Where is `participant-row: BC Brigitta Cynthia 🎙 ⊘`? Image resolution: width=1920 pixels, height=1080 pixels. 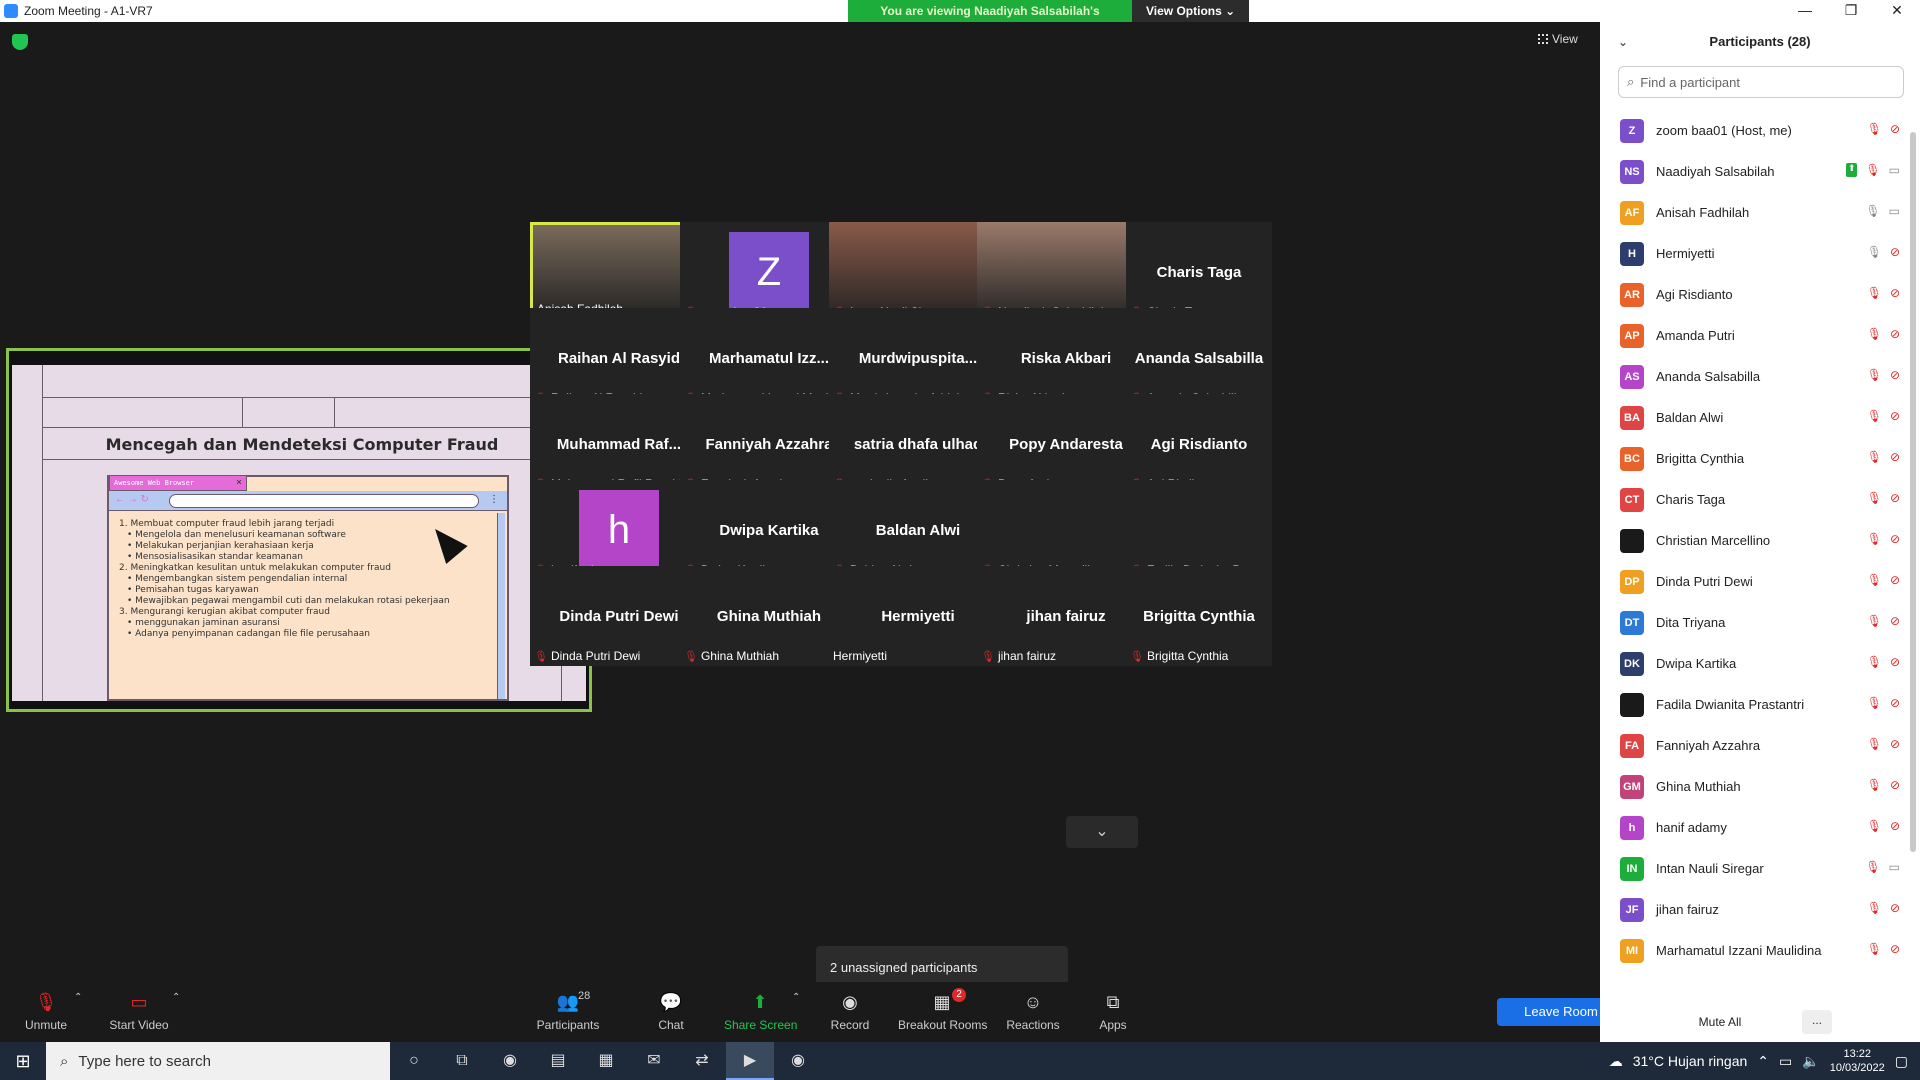
participant-row: BC Brigitta Cynthia 🎙 ⊘ is located at coordinates (1753, 458).